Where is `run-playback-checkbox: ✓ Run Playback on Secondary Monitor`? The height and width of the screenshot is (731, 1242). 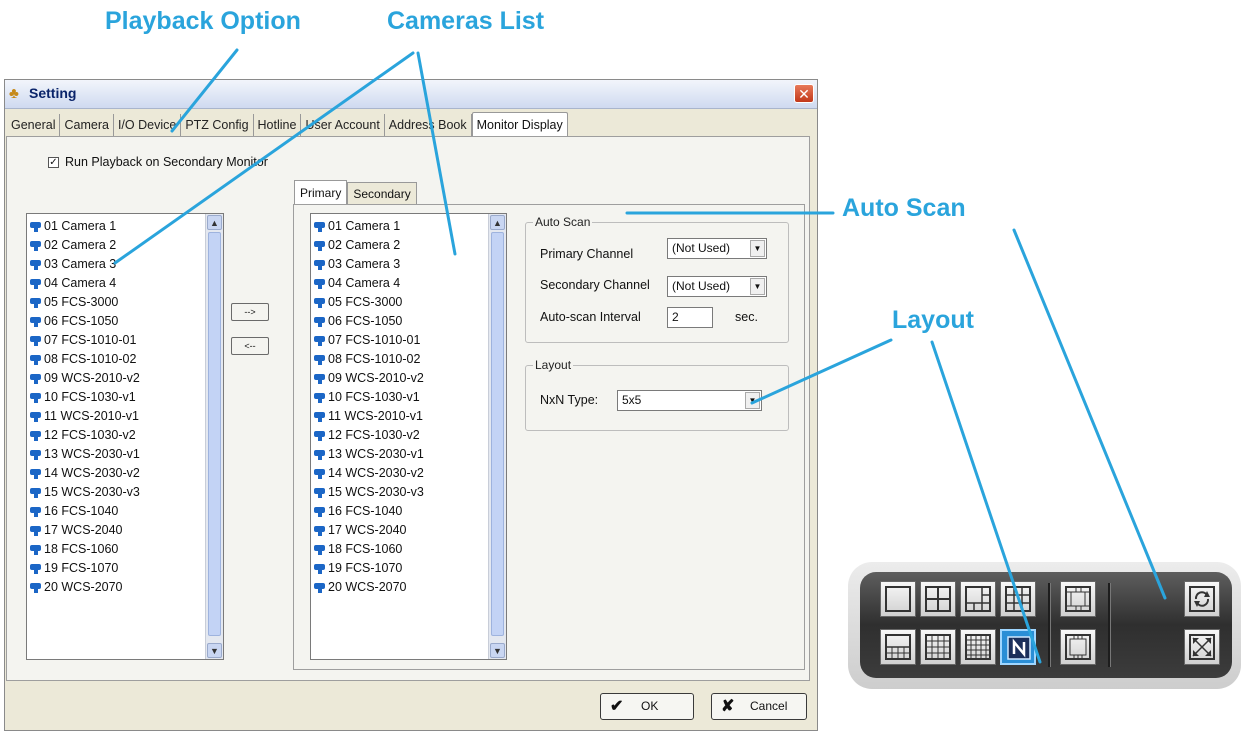
run-playback-checkbox: ✓ Run Playback on Secondary Monitor is located at coordinates (158, 162).